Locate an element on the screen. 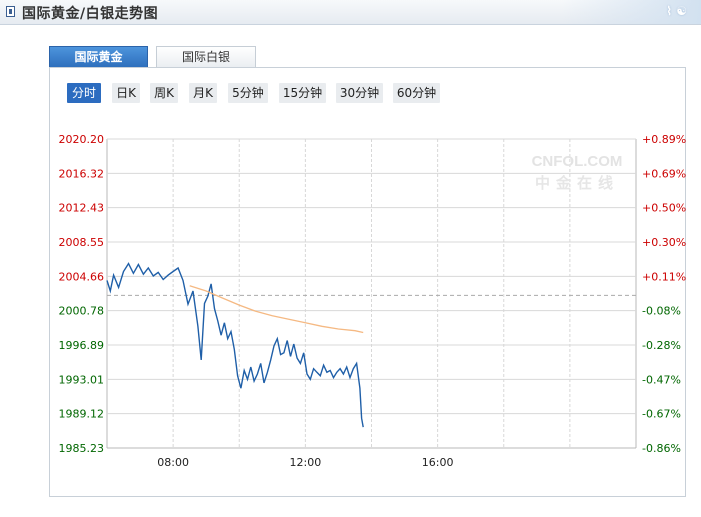  watermark-cn: 中金在线 is located at coordinates (577, 183).